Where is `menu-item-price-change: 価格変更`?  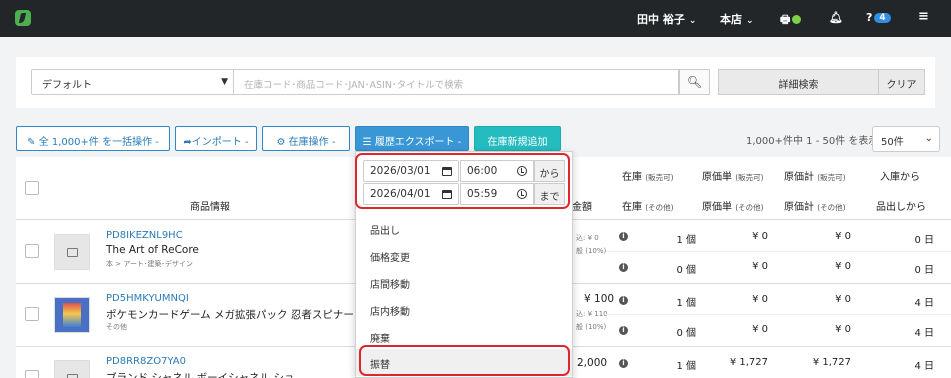
menu-item-price-change: 価格変更 is located at coordinates (464, 255).